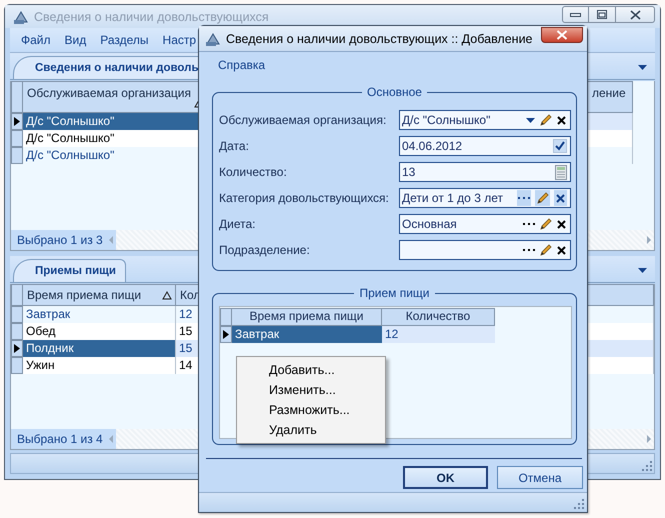  What do you see at coordinates (485, 198) in the screenshot?
I see `input-field: Дети от 1 до 3 лет` at bounding box center [485, 198].